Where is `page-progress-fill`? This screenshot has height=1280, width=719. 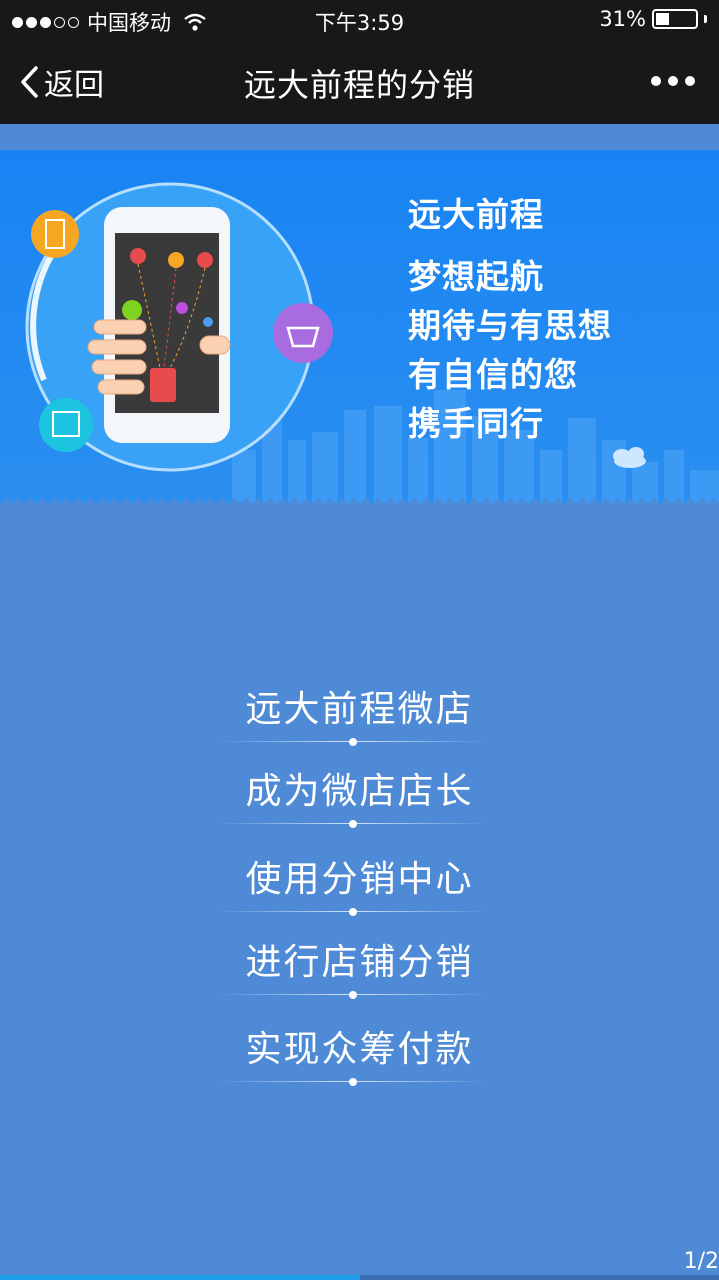 page-progress-fill is located at coordinates (180, 1277).